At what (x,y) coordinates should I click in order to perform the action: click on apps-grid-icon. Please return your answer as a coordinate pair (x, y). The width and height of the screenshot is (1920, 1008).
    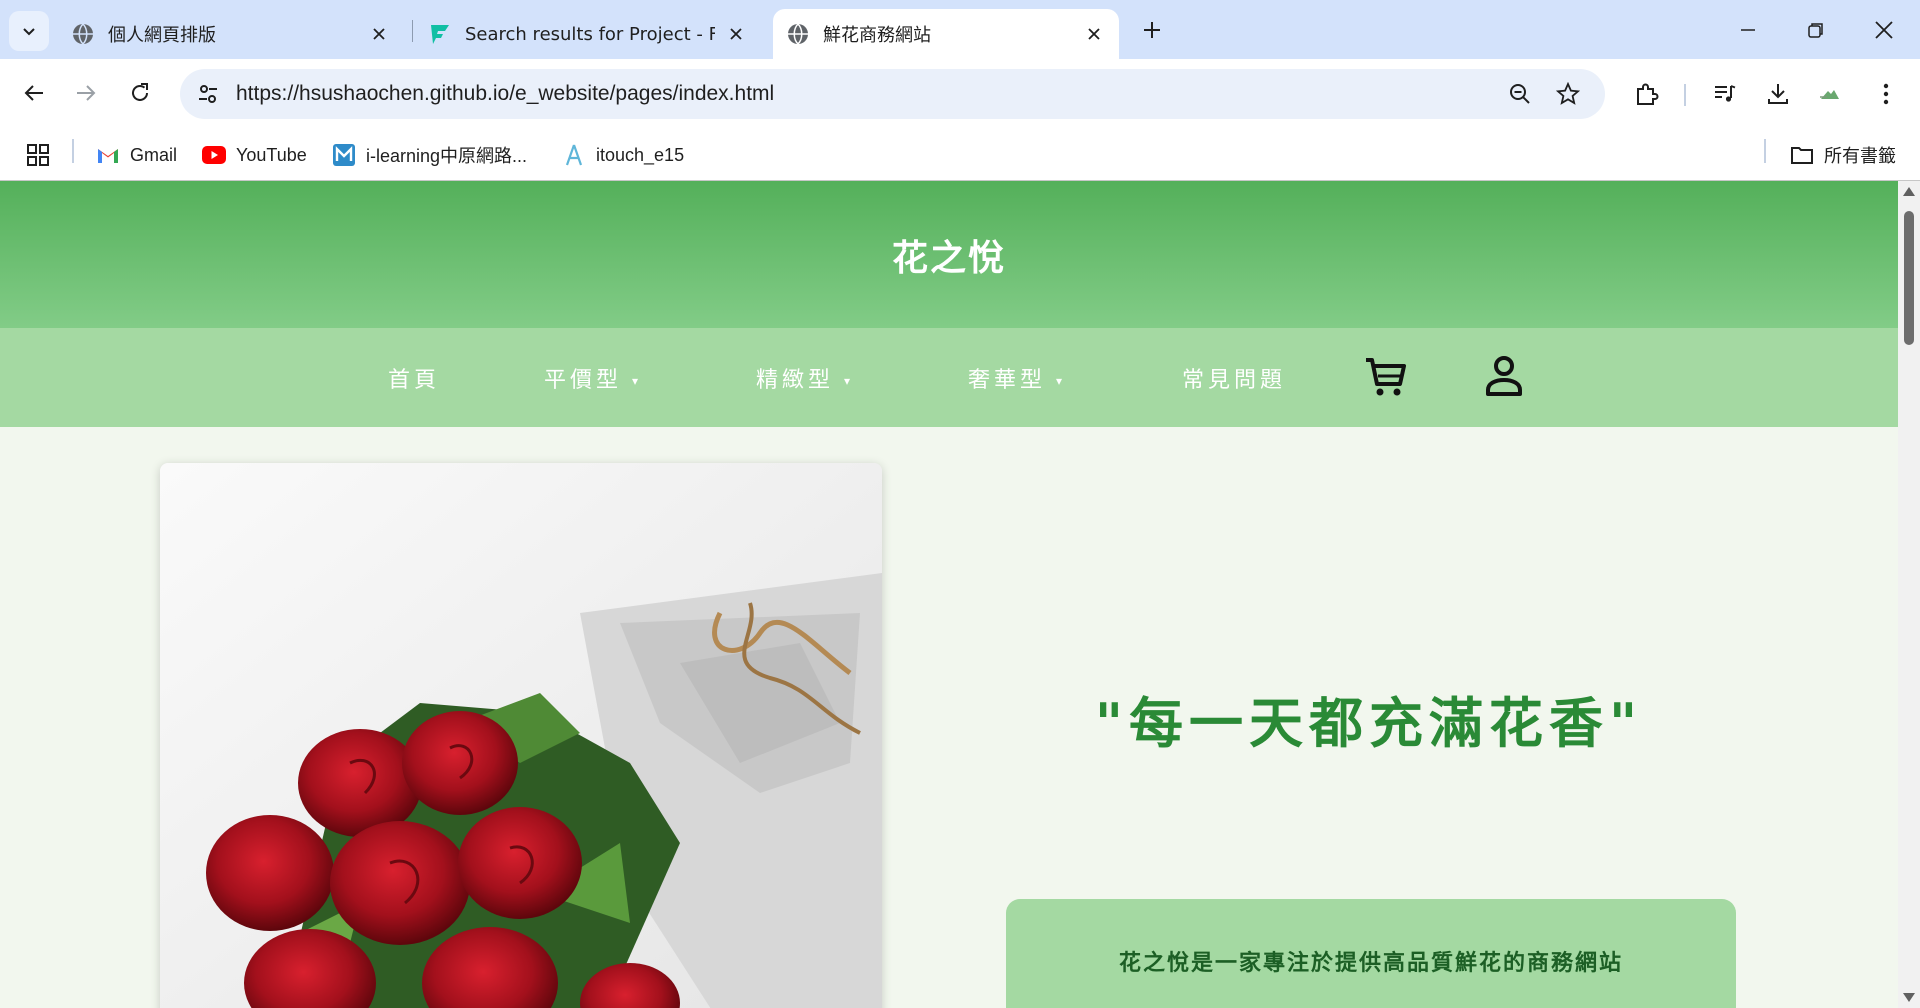
    Looking at the image, I should click on (38, 155).